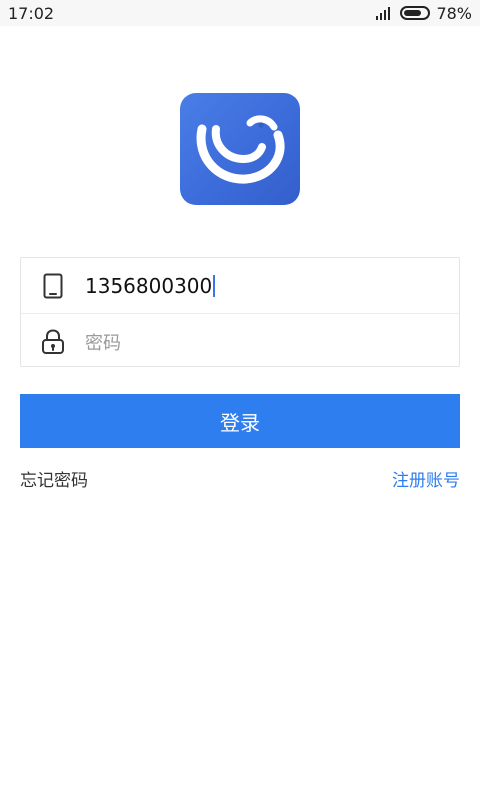  What do you see at coordinates (240, 285) in the screenshot?
I see `phone-field: 1356800300` at bounding box center [240, 285].